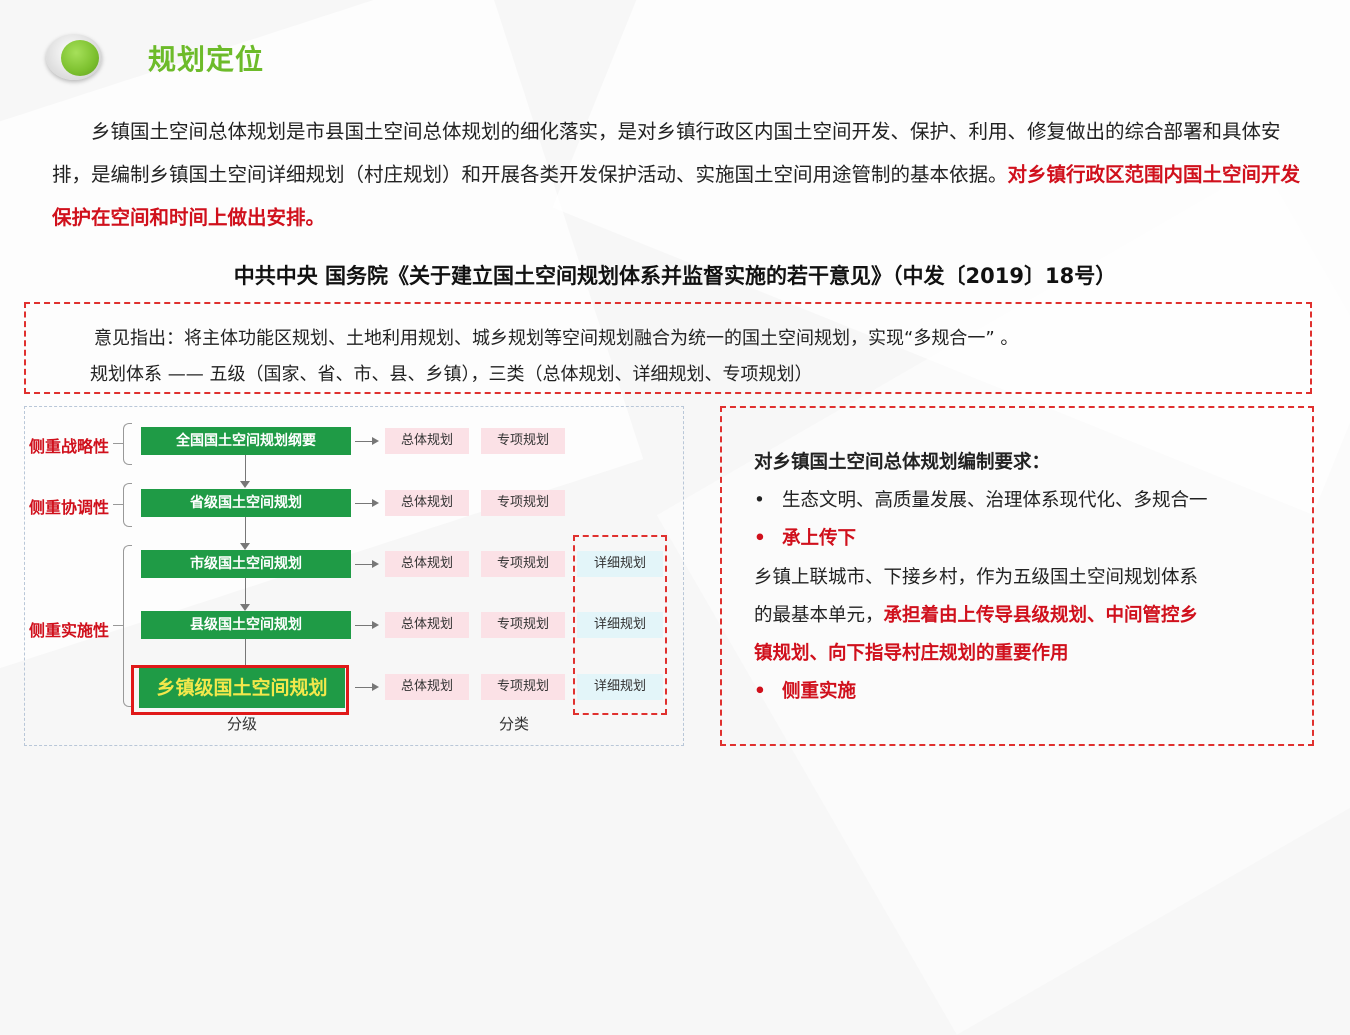 The width and height of the screenshot is (1350, 1035). What do you see at coordinates (246, 625) in the screenshot?
I see `level-county: 县级国土空间规划` at bounding box center [246, 625].